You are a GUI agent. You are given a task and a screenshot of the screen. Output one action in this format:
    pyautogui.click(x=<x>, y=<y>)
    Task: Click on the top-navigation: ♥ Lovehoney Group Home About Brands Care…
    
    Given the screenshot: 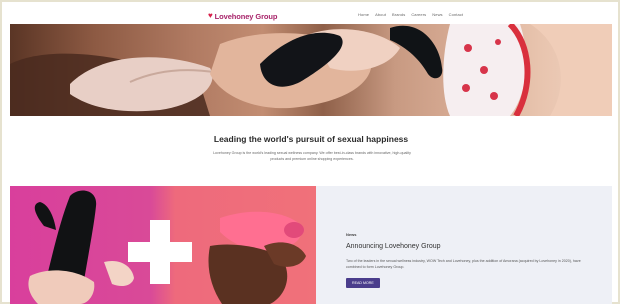 What is the action you would take?
    pyautogui.click(x=311, y=16)
    